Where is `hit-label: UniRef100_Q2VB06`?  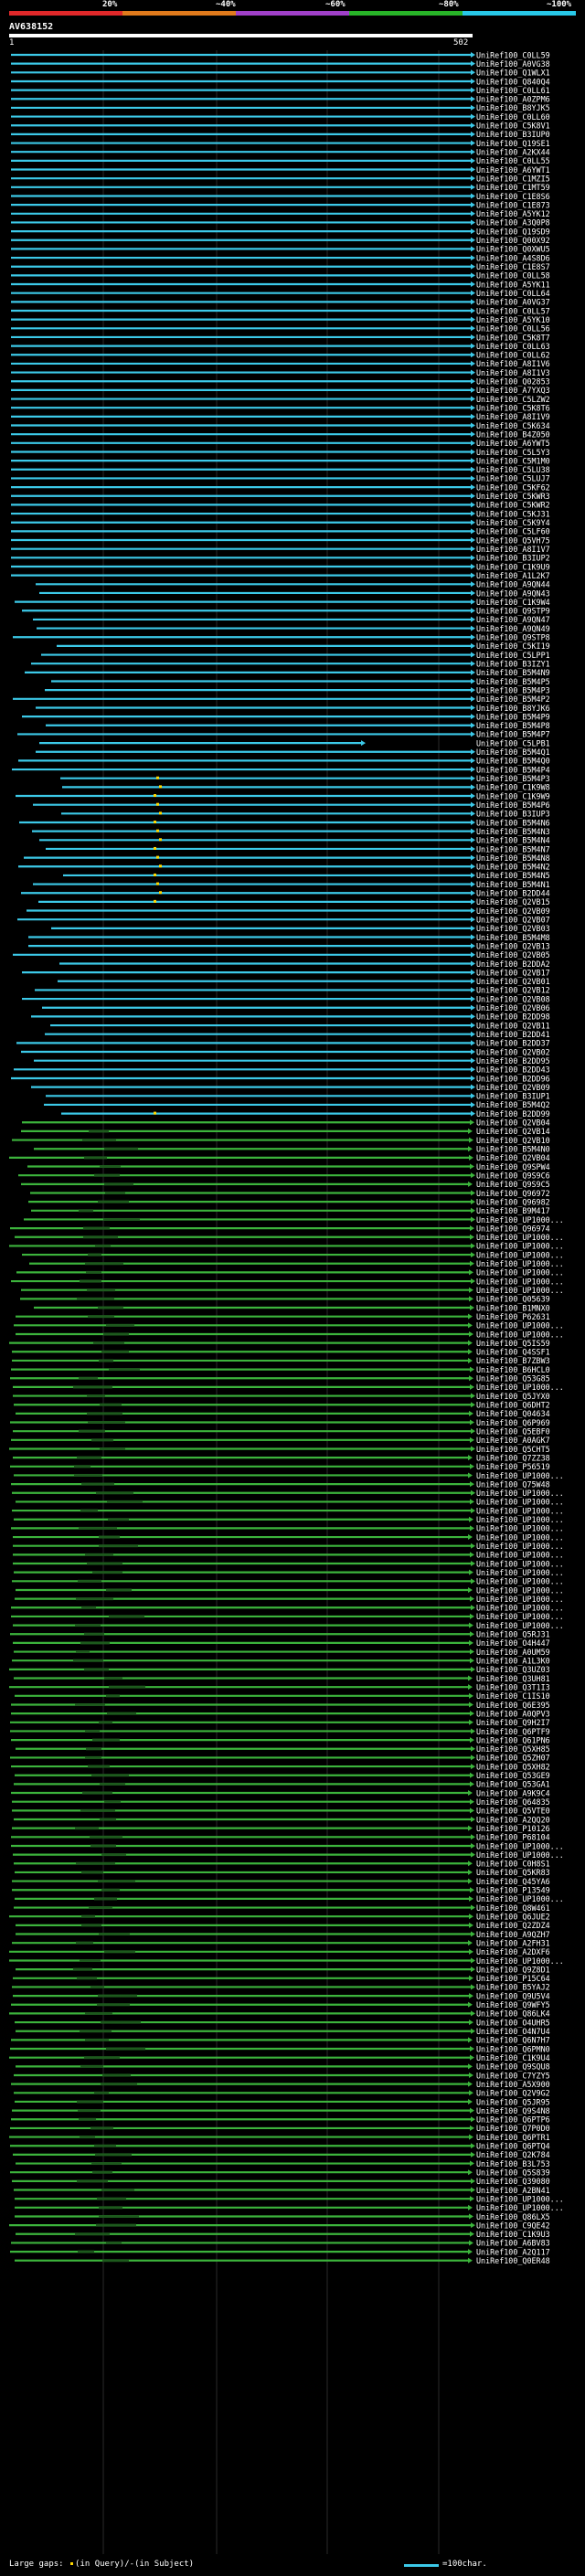 hit-label: UniRef100_Q2VB06 is located at coordinates (513, 1007).